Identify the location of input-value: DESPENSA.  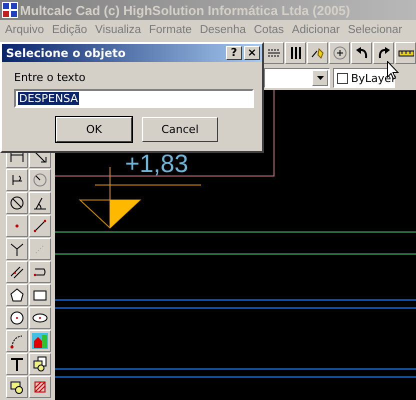
(48, 98).